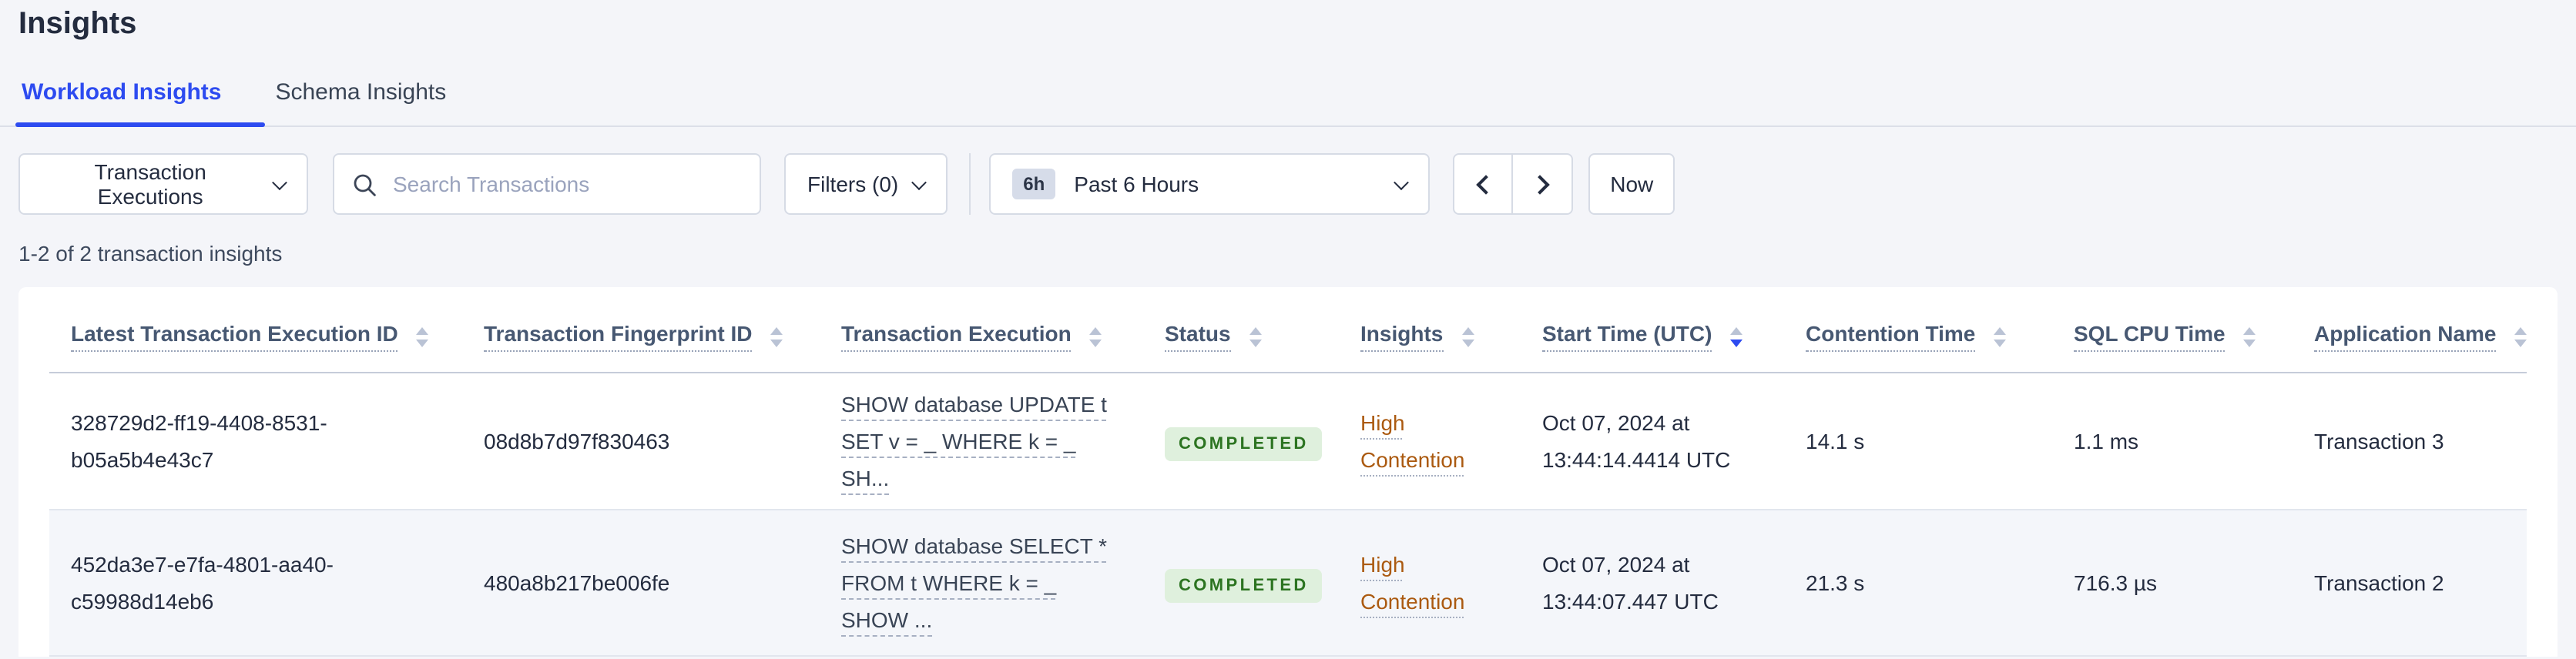  I want to click on insight-type-select-label: Transaction Executions, so click(150, 184).